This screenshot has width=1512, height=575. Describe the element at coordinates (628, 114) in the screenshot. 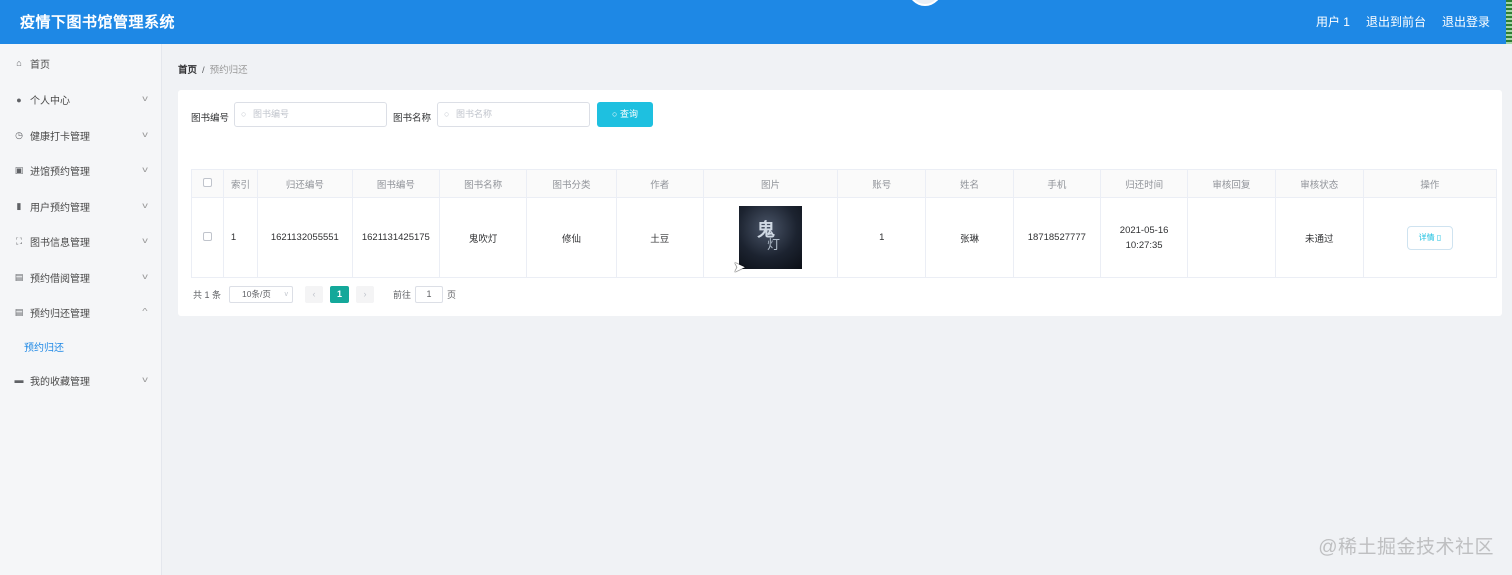

I see `query-button-label: 查询` at that location.